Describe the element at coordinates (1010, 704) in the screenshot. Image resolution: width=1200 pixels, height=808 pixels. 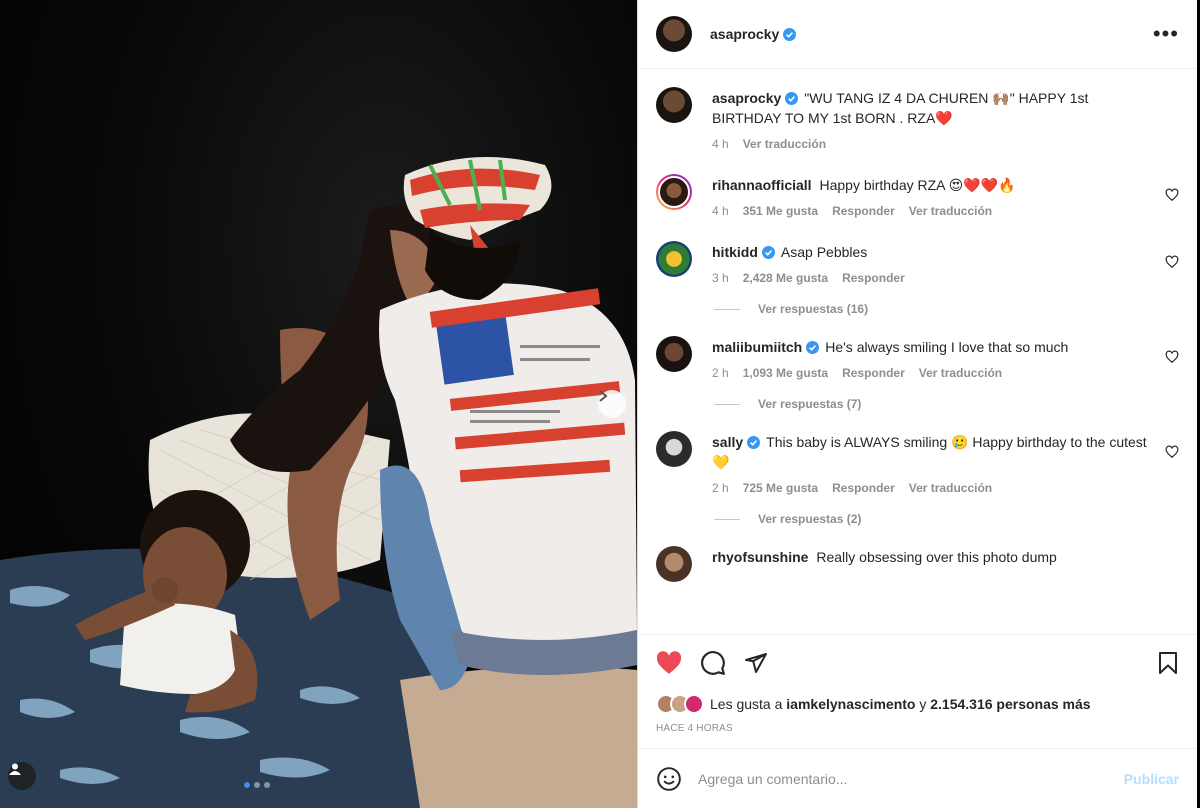
I see `likes-others: 2.154.316 personas más` at that location.